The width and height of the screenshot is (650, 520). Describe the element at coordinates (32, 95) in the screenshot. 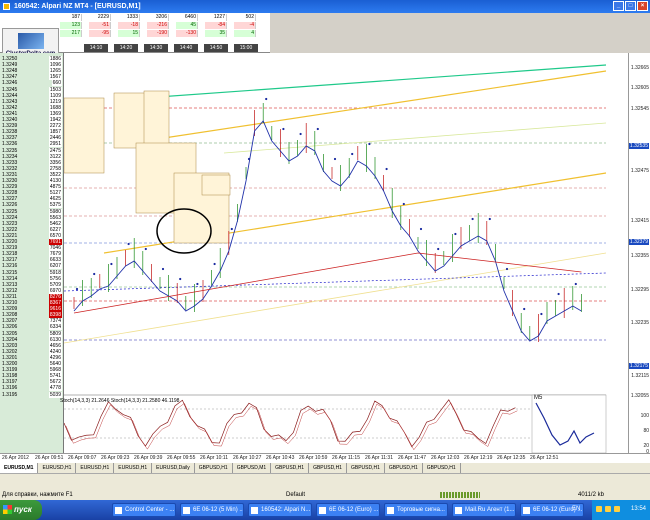

I see `ladder-row: 1.3244 1109` at that location.